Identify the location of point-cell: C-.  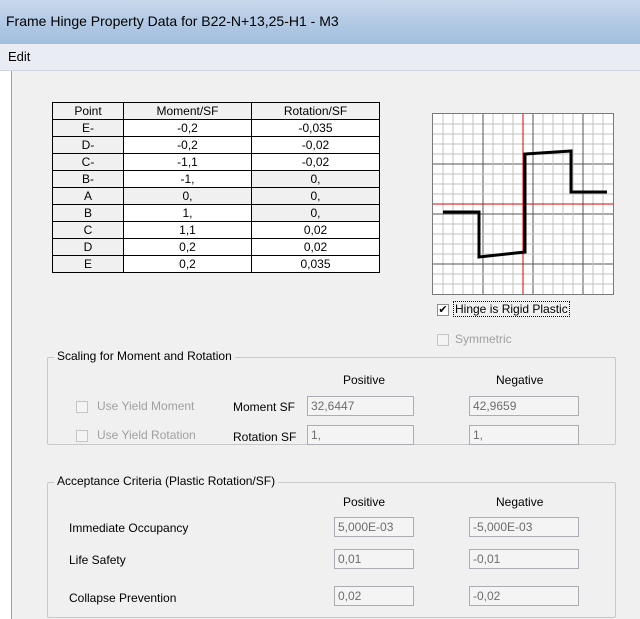
(88, 162).